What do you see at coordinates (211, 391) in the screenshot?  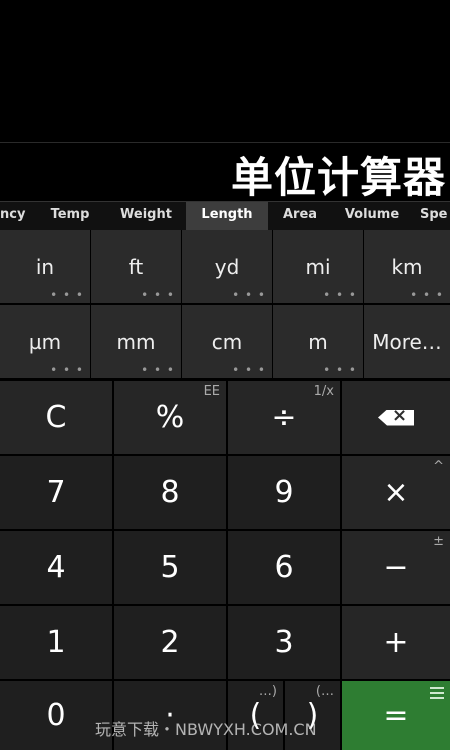 I see `secondary-label: EE` at bounding box center [211, 391].